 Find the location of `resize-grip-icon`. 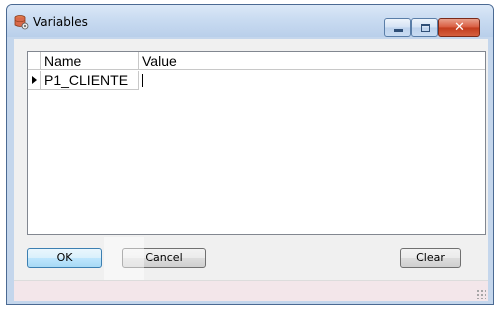

resize-grip-icon is located at coordinates (481, 294).